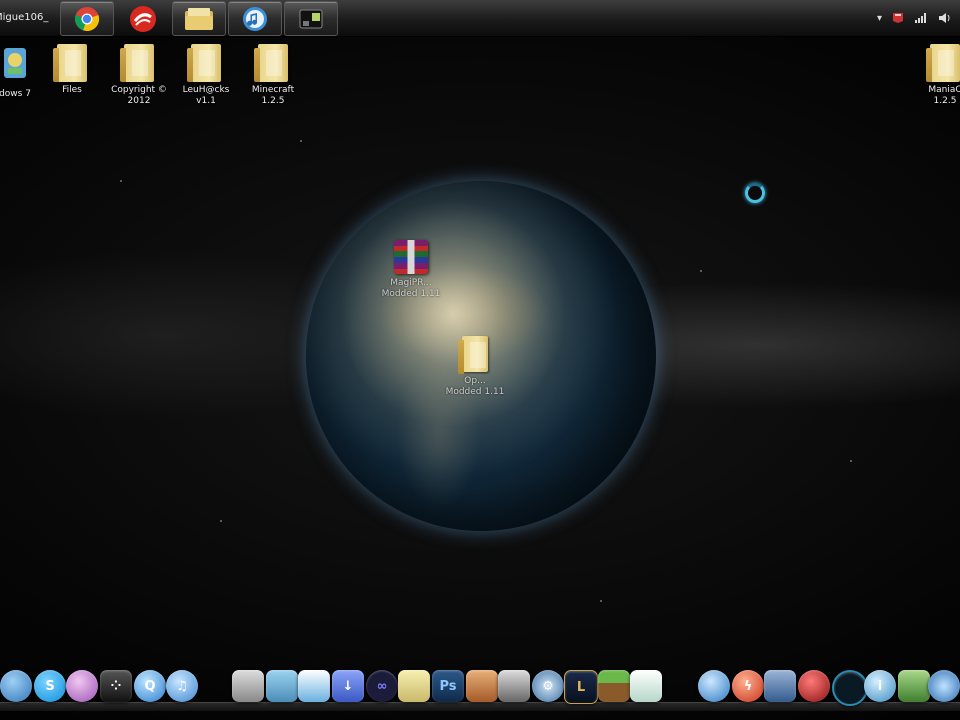 This screenshot has height=720, width=960. What do you see at coordinates (314, 686) in the screenshot?
I see `dock-gallery-icon` at bounding box center [314, 686].